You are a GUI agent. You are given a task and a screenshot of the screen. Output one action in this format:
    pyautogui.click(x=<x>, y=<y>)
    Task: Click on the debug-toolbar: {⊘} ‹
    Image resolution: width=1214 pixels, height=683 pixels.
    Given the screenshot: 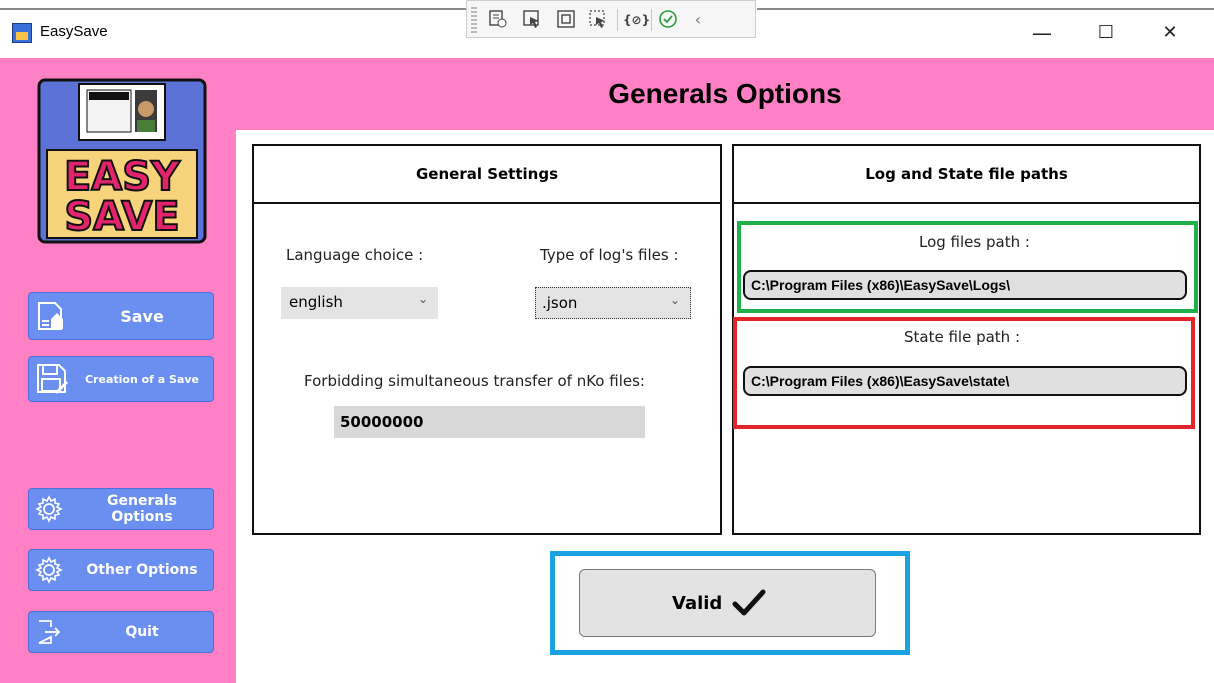 What is the action you would take?
    pyautogui.click(x=611, y=19)
    